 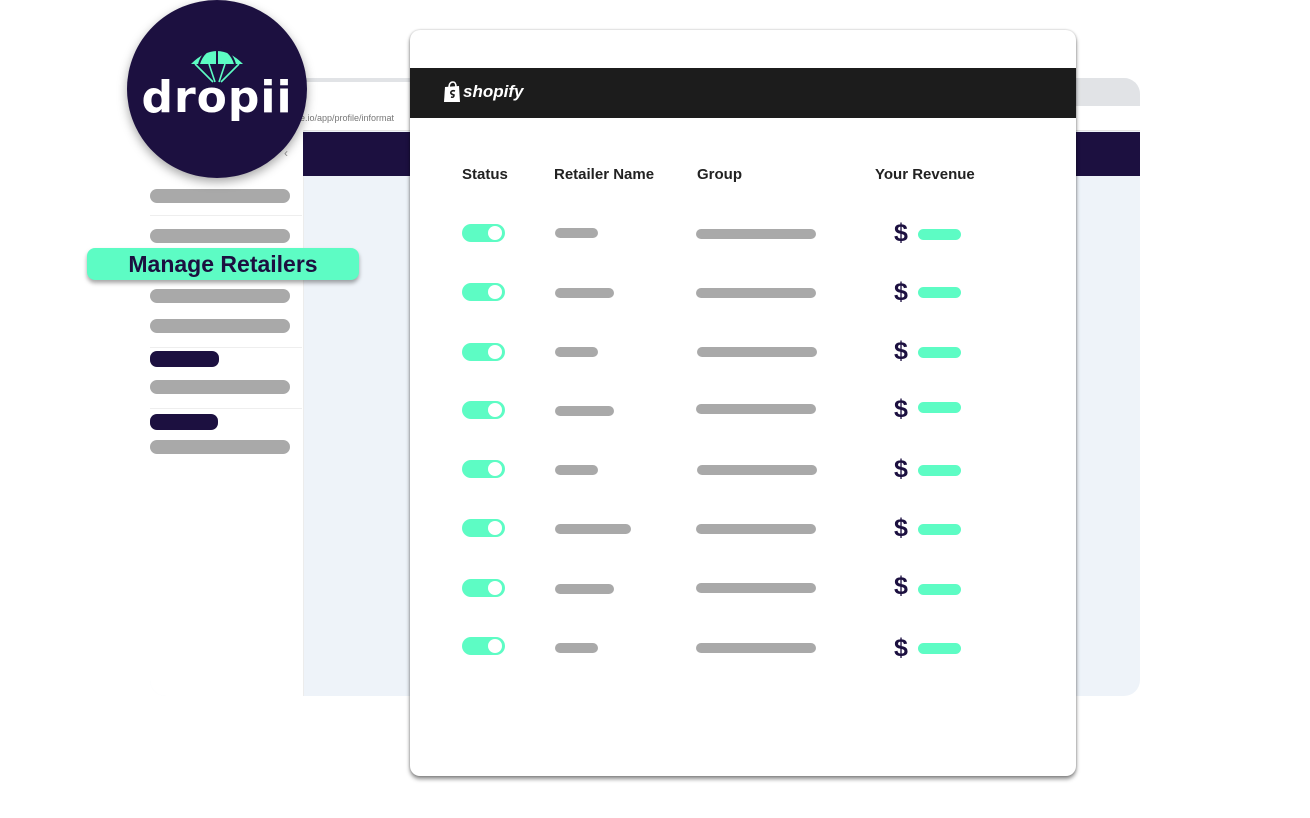 What do you see at coordinates (286, 153) in the screenshot?
I see `chevron-left-icon: ‹` at bounding box center [286, 153].